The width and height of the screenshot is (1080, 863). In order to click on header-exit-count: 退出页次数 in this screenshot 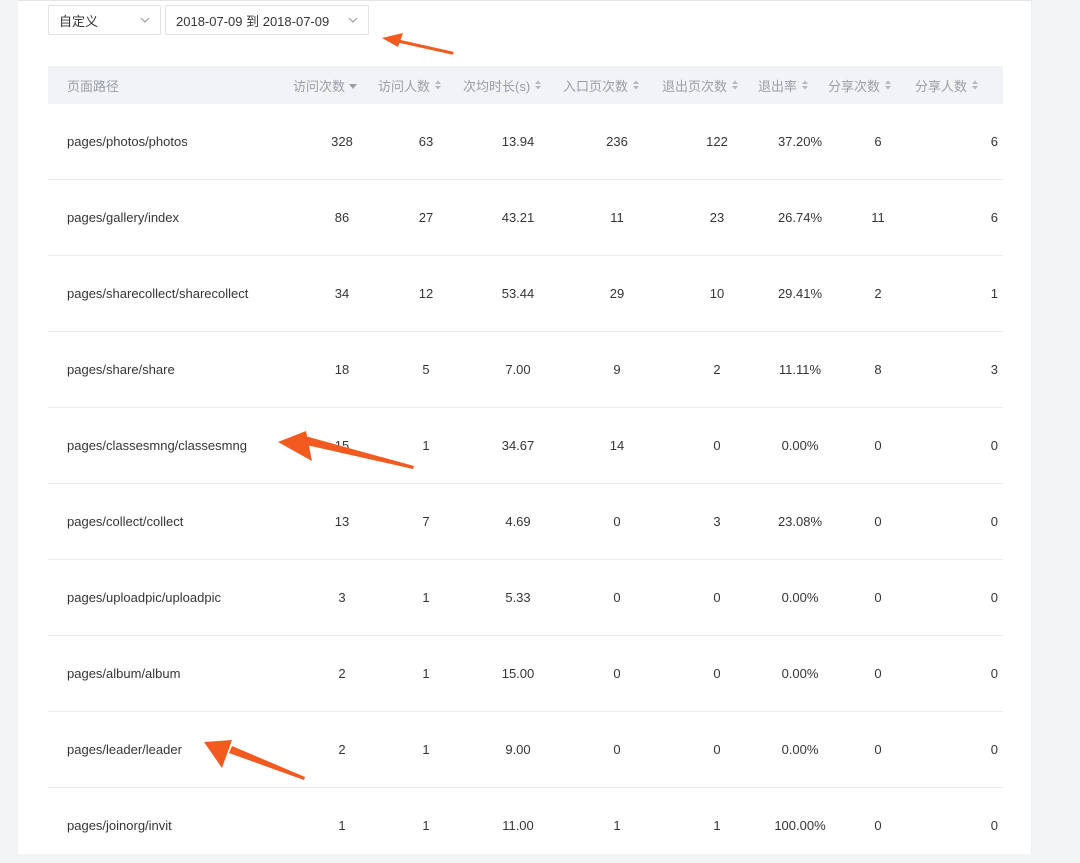, I will do `click(701, 85)`.